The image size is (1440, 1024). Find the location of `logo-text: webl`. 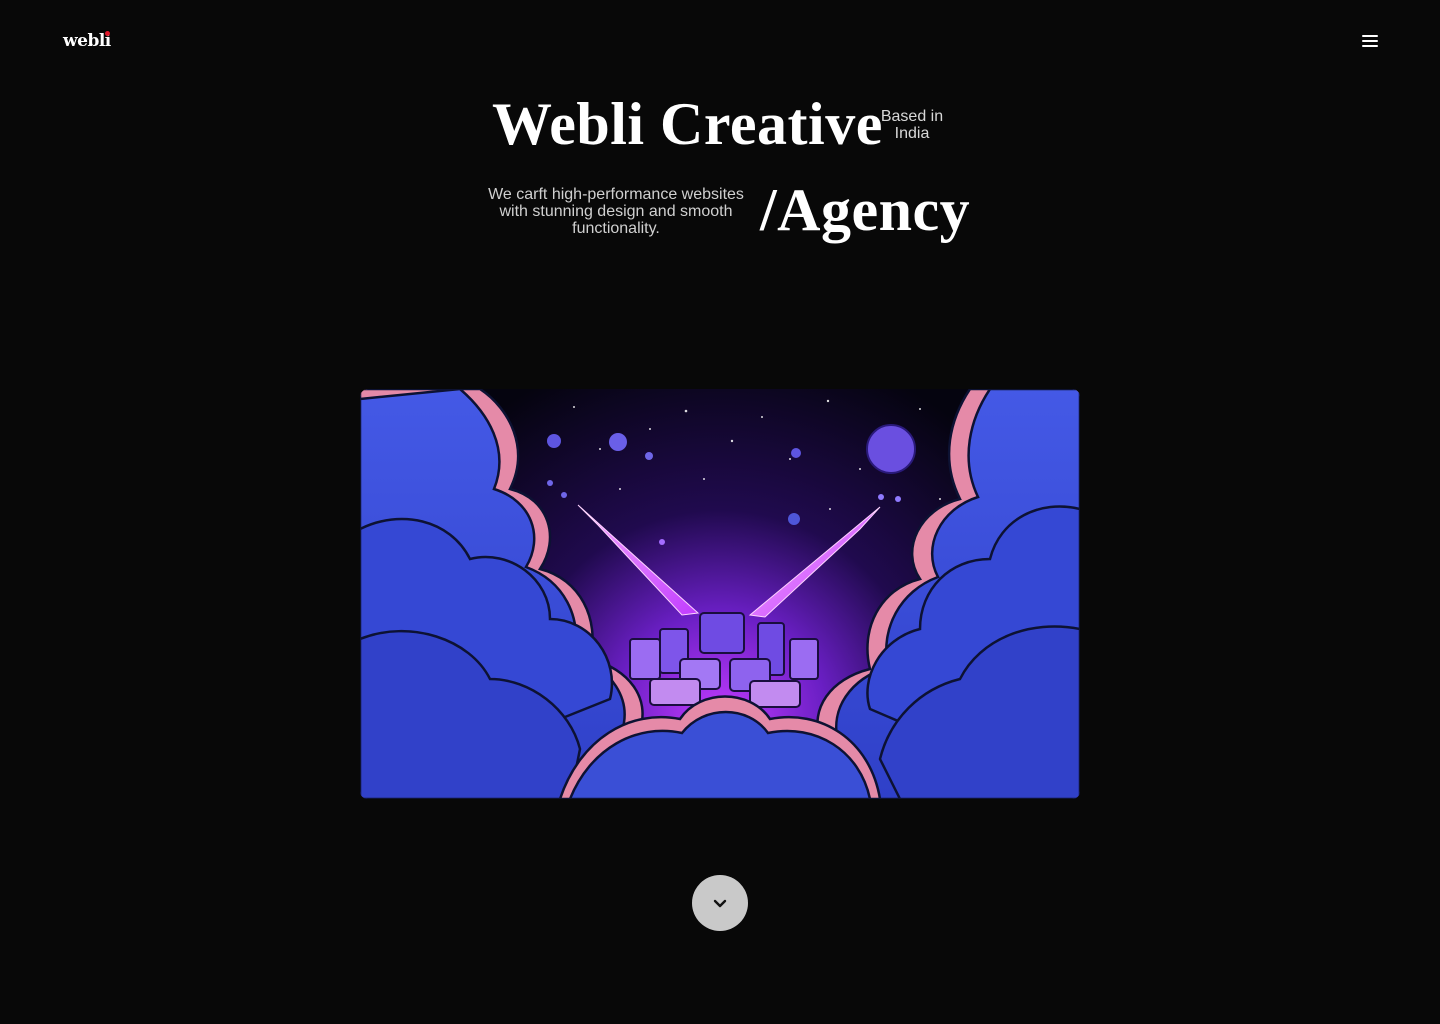

logo-text: webl is located at coordinates (84, 41).